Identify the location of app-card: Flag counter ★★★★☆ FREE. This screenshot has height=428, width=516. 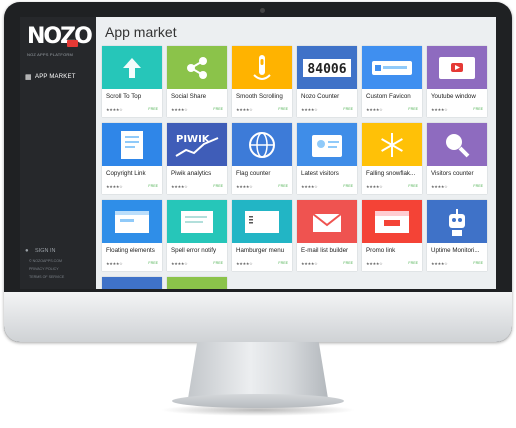
(262, 158).